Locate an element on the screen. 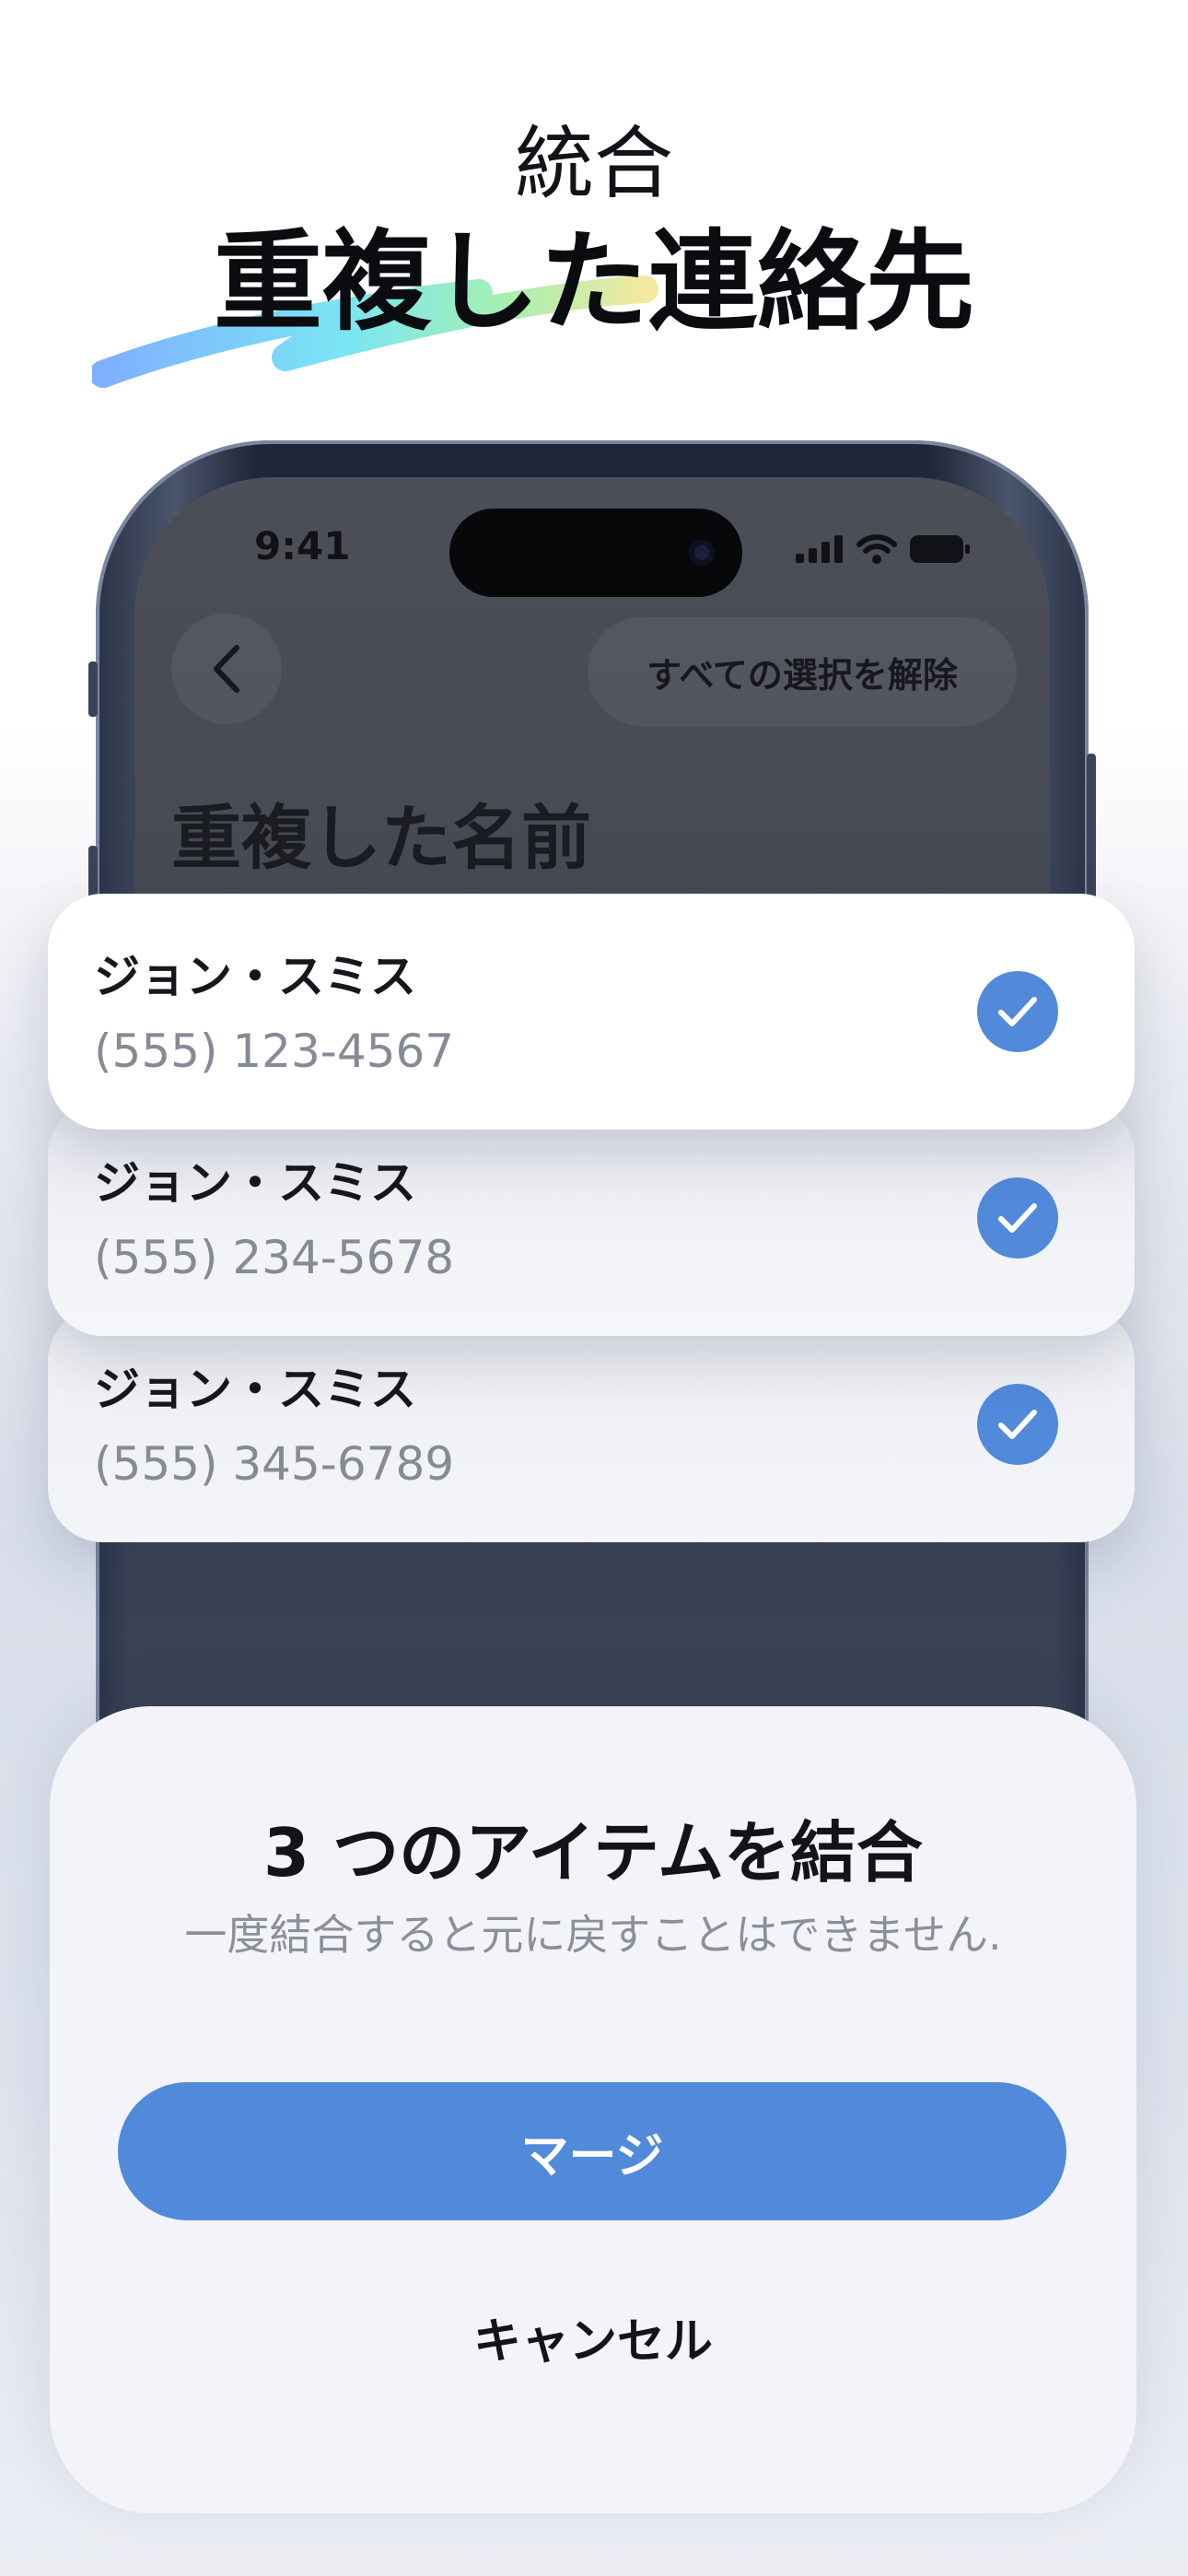 The width and height of the screenshot is (1188, 2576). headline-eyebrow: 統合 is located at coordinates (594, 164).